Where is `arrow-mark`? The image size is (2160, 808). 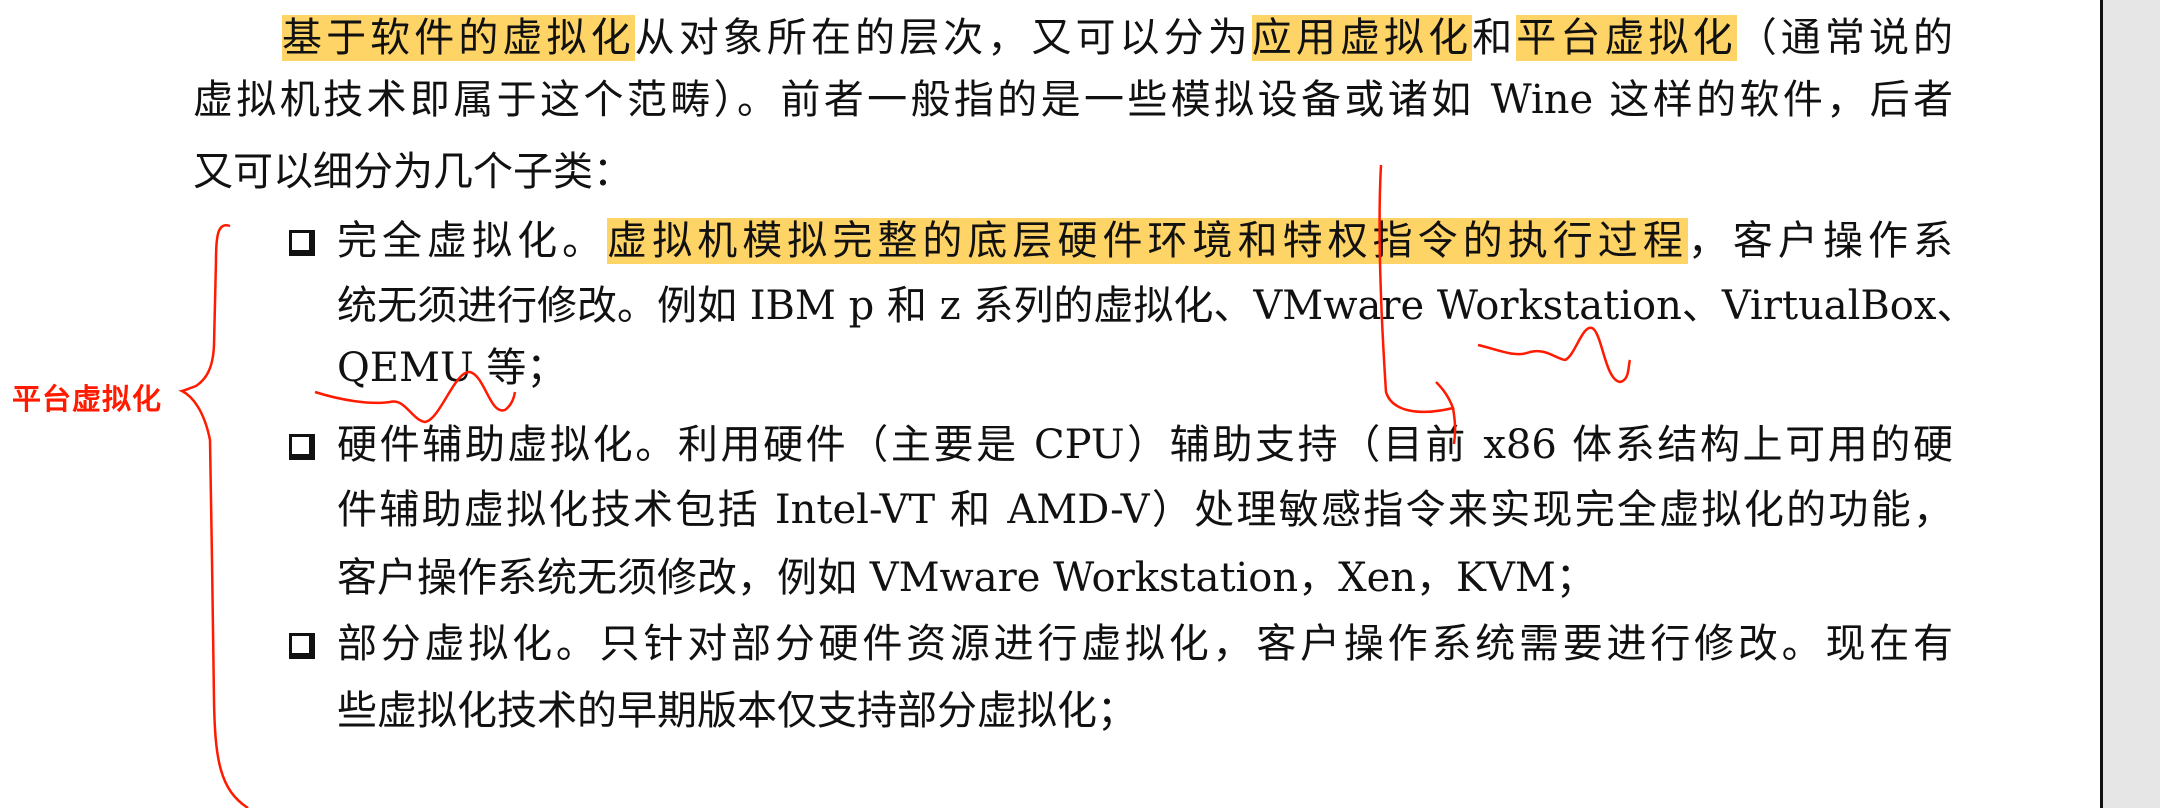
arrow-mark is located at coordinates (1417, 304).